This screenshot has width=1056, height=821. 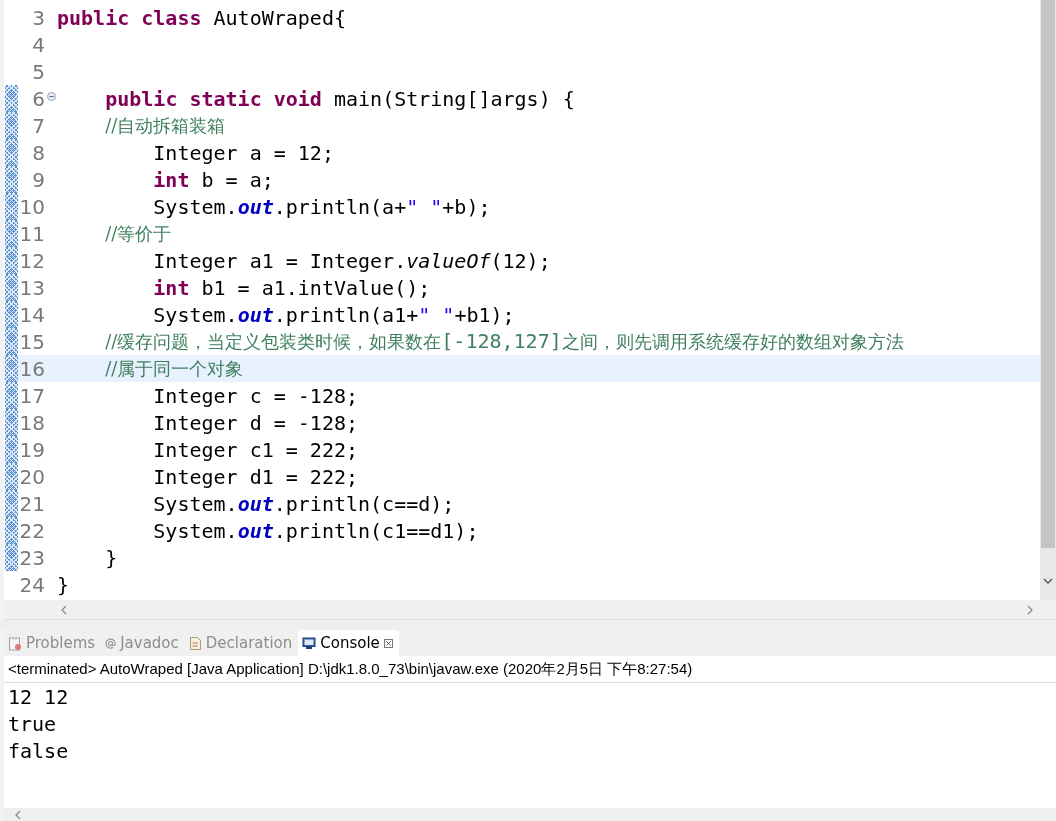 What do you see at coordinates (31, 395) in the screenshot?
I see `line-number: 17` at bounding box center [31, 395].